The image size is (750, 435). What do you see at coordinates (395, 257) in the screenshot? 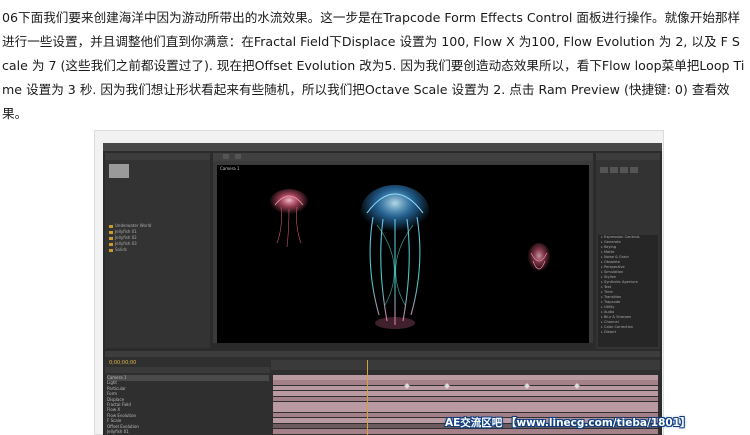
I see `jellyfish-center` at bounding box center [395, 257].